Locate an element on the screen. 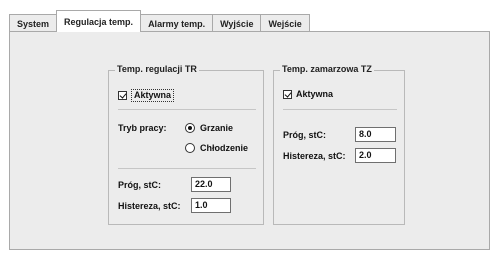 The width and height of the screenshot is (492, 257). tr-active-checkbox: Aktywna is located at coordinates (146, 95).